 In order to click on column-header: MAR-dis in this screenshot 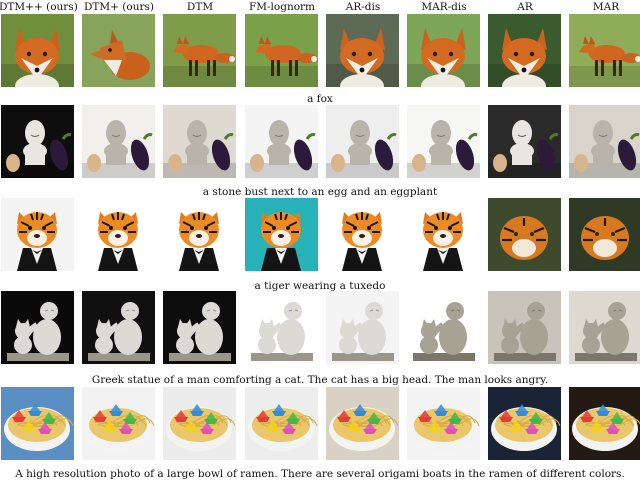, I will do `click(444, 7)`.